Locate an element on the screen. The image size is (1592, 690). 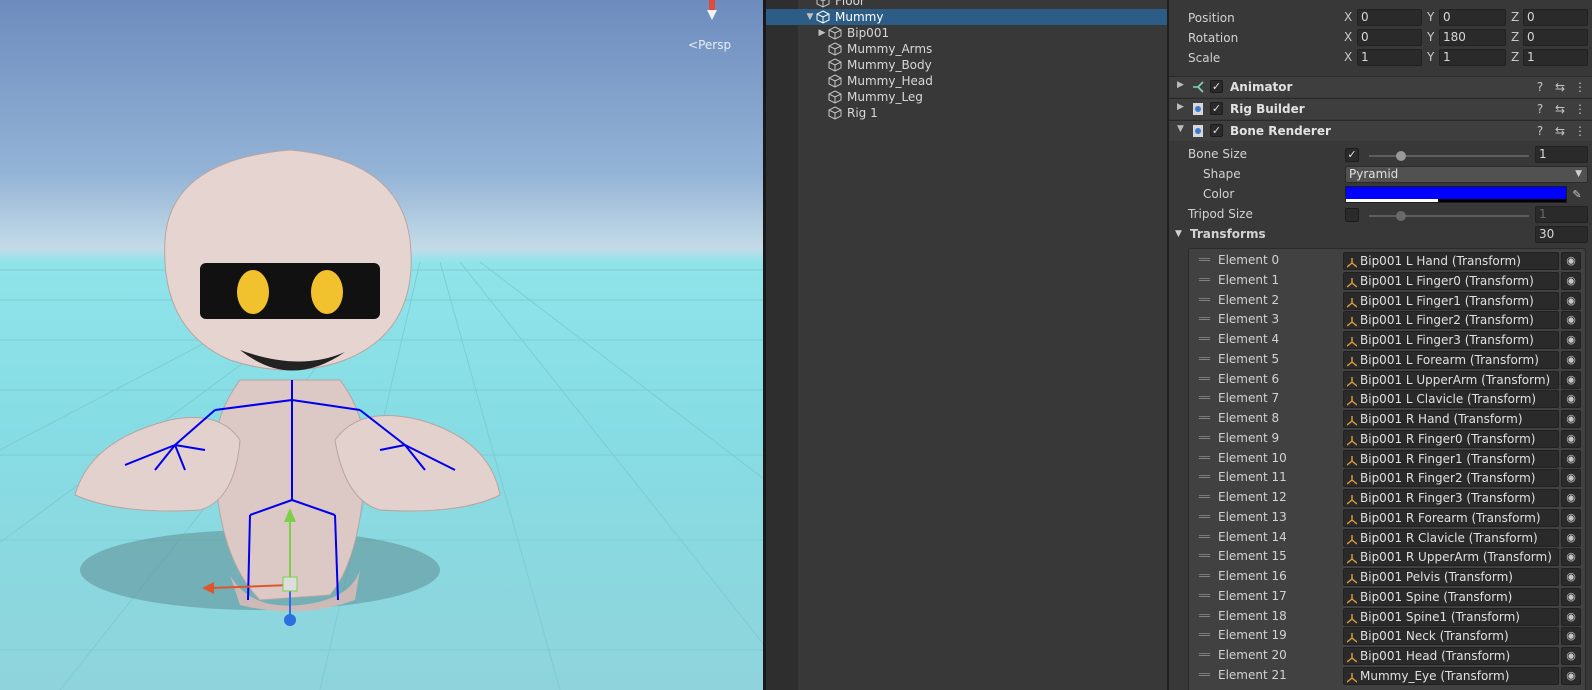
transform-object-field: Bip001 Spine (Transform) is located at coordinates (1451, 596).